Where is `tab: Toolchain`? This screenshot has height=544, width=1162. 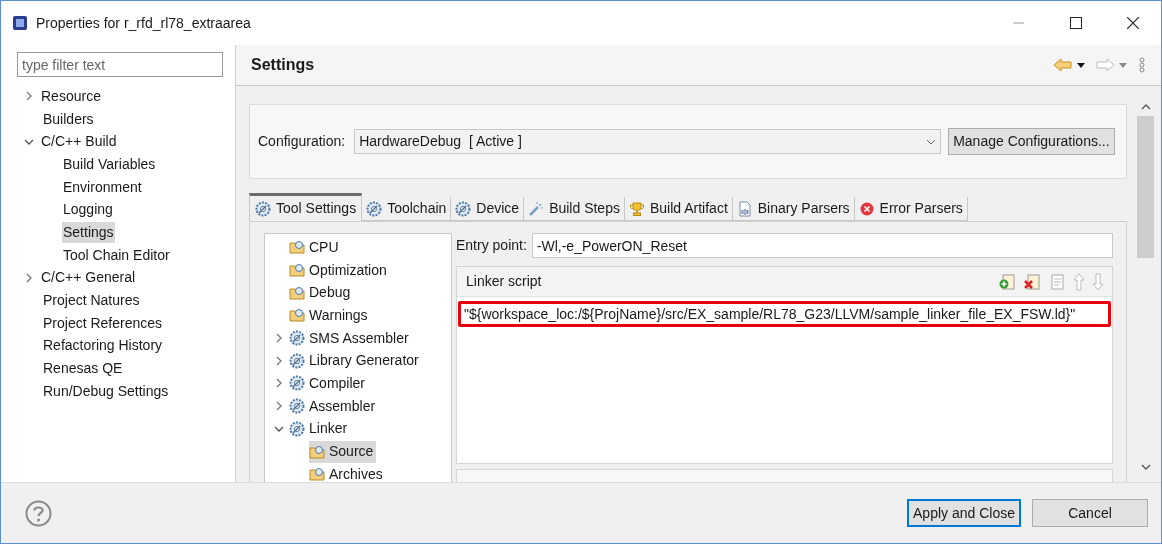 tab: Toolchain is located at coordinates (407, 209).